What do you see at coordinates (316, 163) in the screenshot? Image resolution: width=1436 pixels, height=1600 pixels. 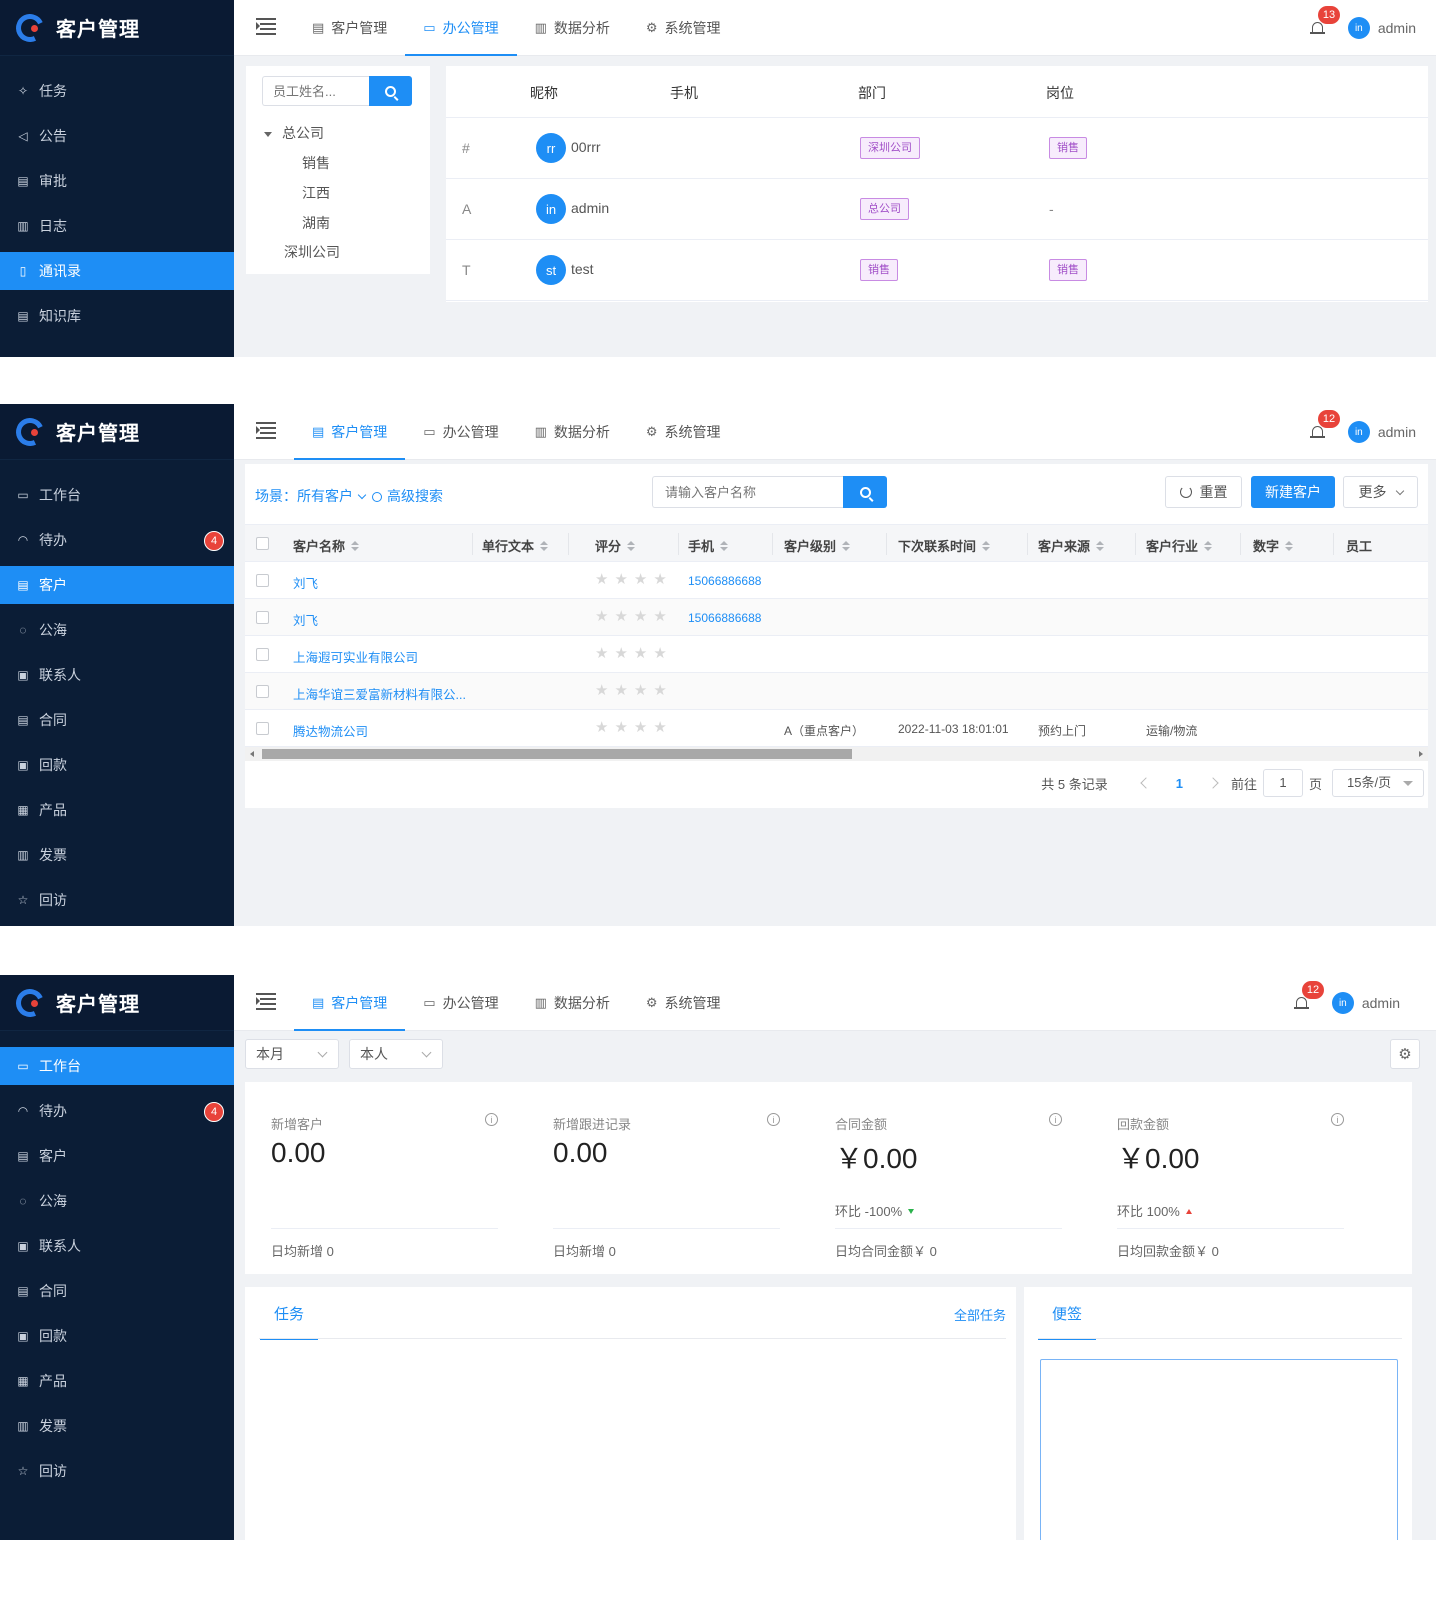 I see `tree-node: 销售` at bounding box center [316, 163].